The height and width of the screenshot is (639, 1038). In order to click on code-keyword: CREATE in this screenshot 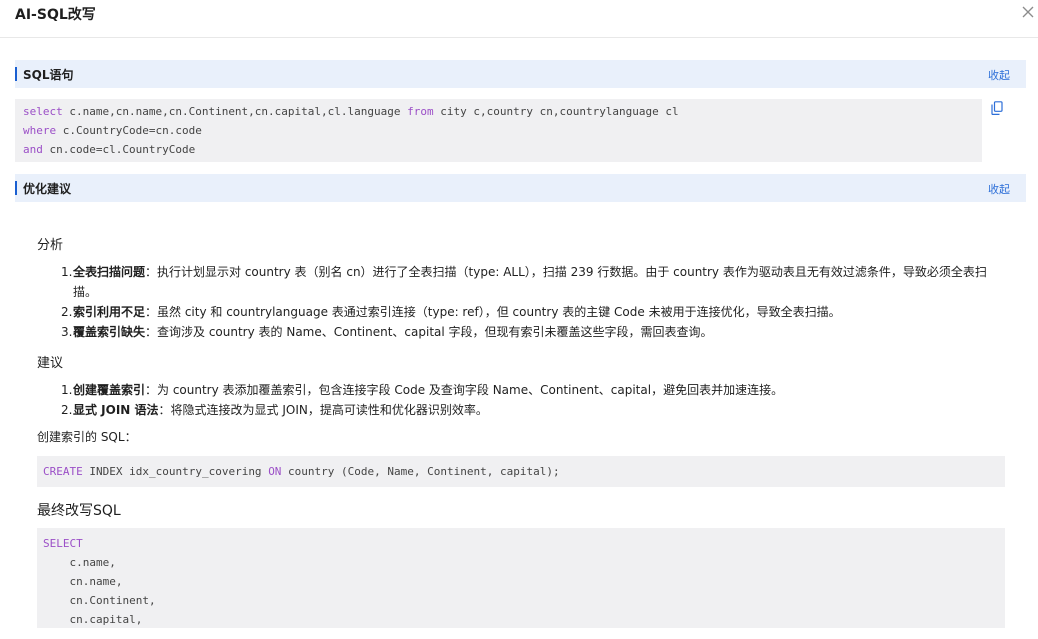, I will do `click(63, 471)`.